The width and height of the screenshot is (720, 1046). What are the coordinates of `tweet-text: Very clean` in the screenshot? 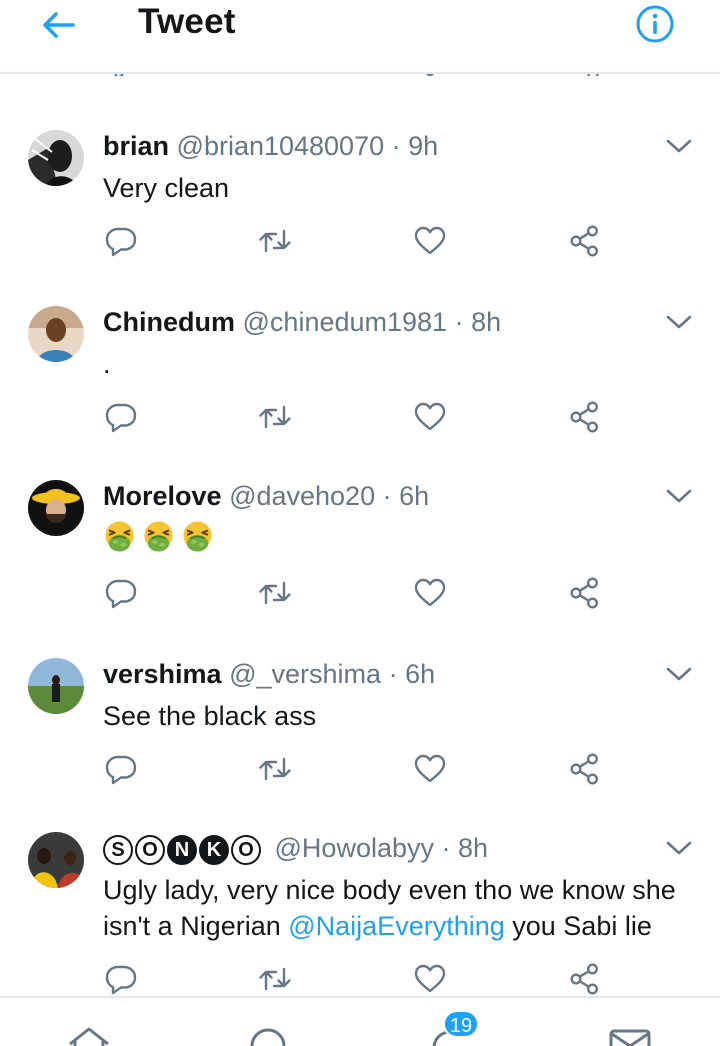 It's located at (166, 188).